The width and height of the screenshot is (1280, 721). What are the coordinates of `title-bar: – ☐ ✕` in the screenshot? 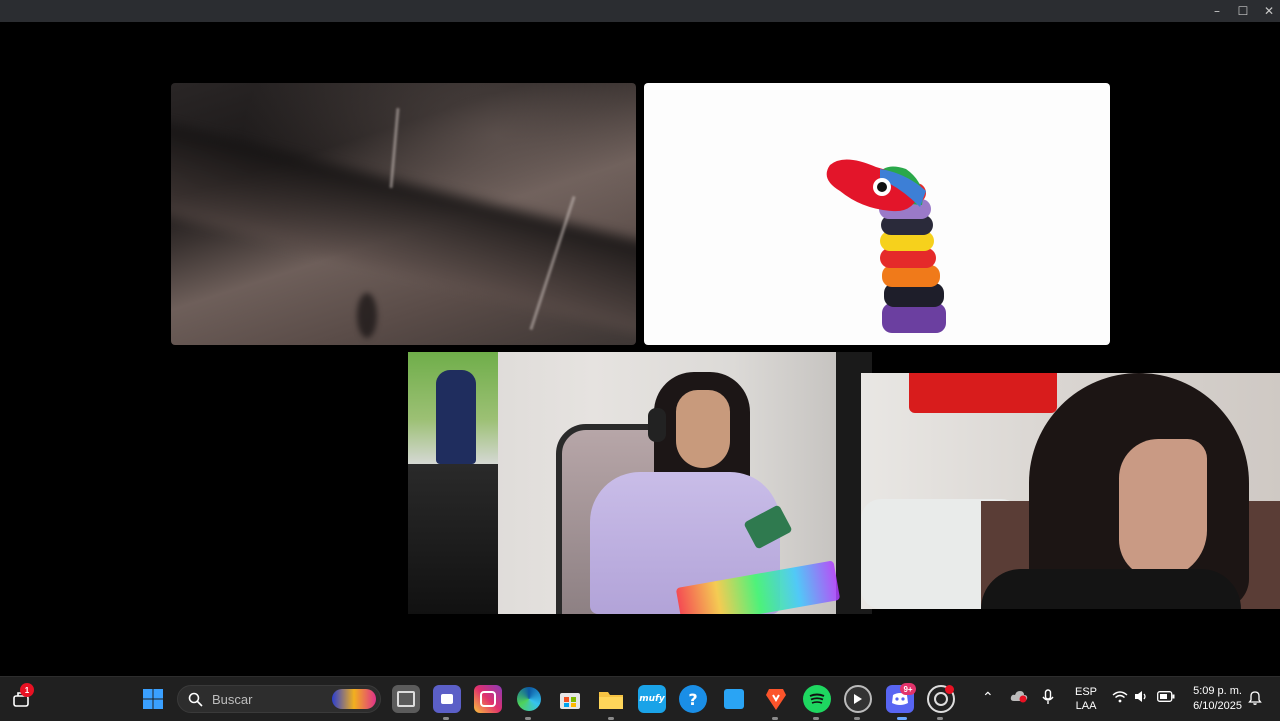 It's located at (640, 11).